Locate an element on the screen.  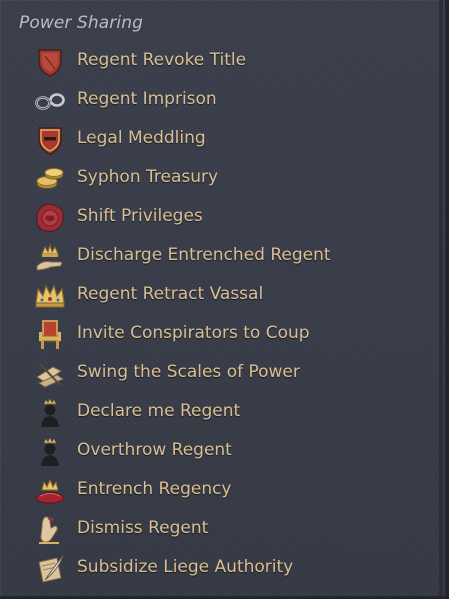
menu-item-label: Regent Revoke Title is located at coordinates (162, 60).